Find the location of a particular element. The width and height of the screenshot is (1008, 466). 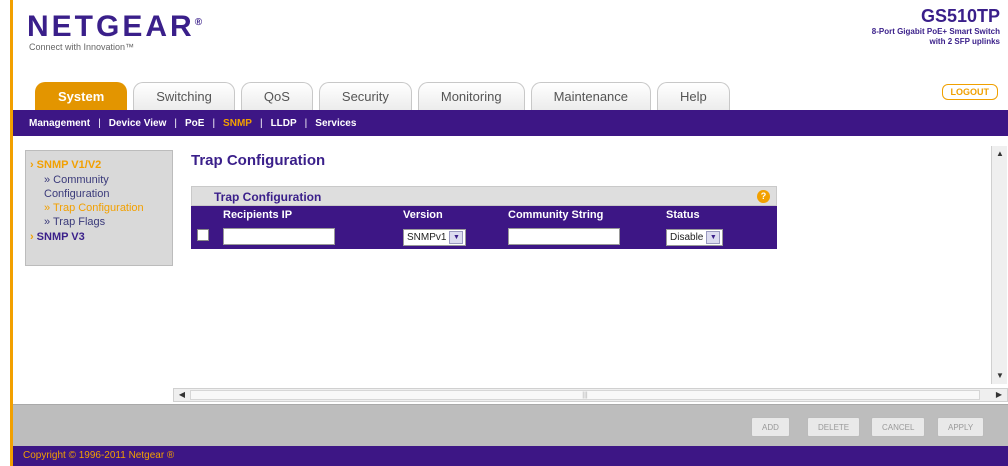

panel-header: Trap Configuration ? is located at coordinates (484, 196).